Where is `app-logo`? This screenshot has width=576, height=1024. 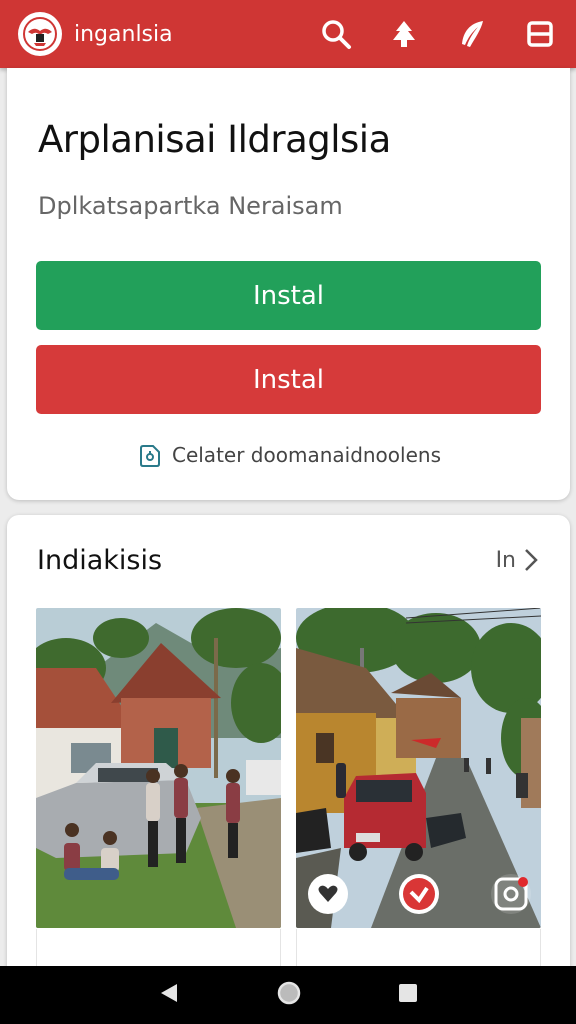 app-logo is located at coordinates (40, 34).